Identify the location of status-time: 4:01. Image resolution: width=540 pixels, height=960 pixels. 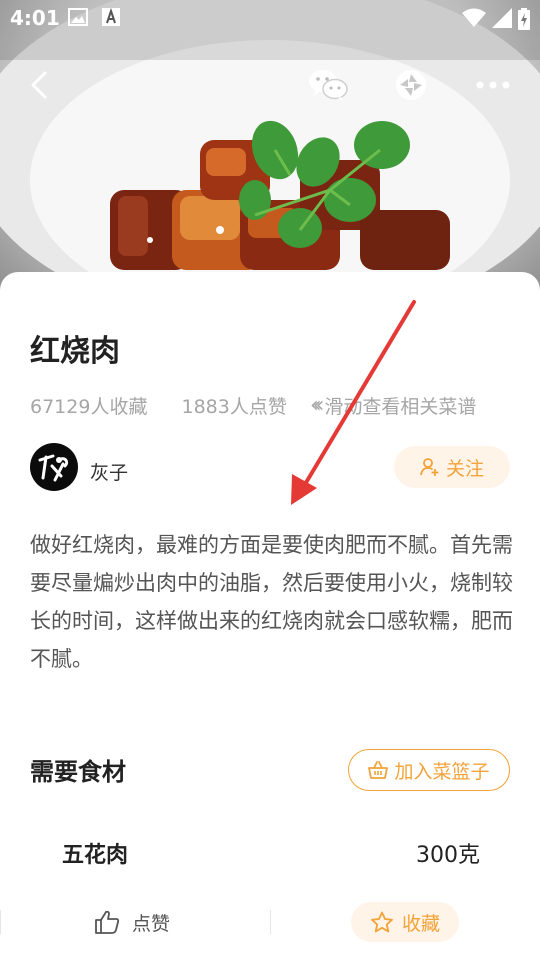
(35, 18).